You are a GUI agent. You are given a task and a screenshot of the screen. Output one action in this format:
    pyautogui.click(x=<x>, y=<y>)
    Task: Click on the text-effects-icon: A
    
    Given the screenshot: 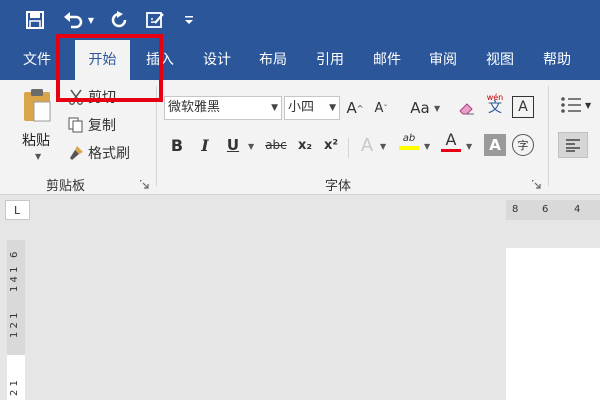 What is the action you would take?
    pyautogui.click(x=367, y=145)
    